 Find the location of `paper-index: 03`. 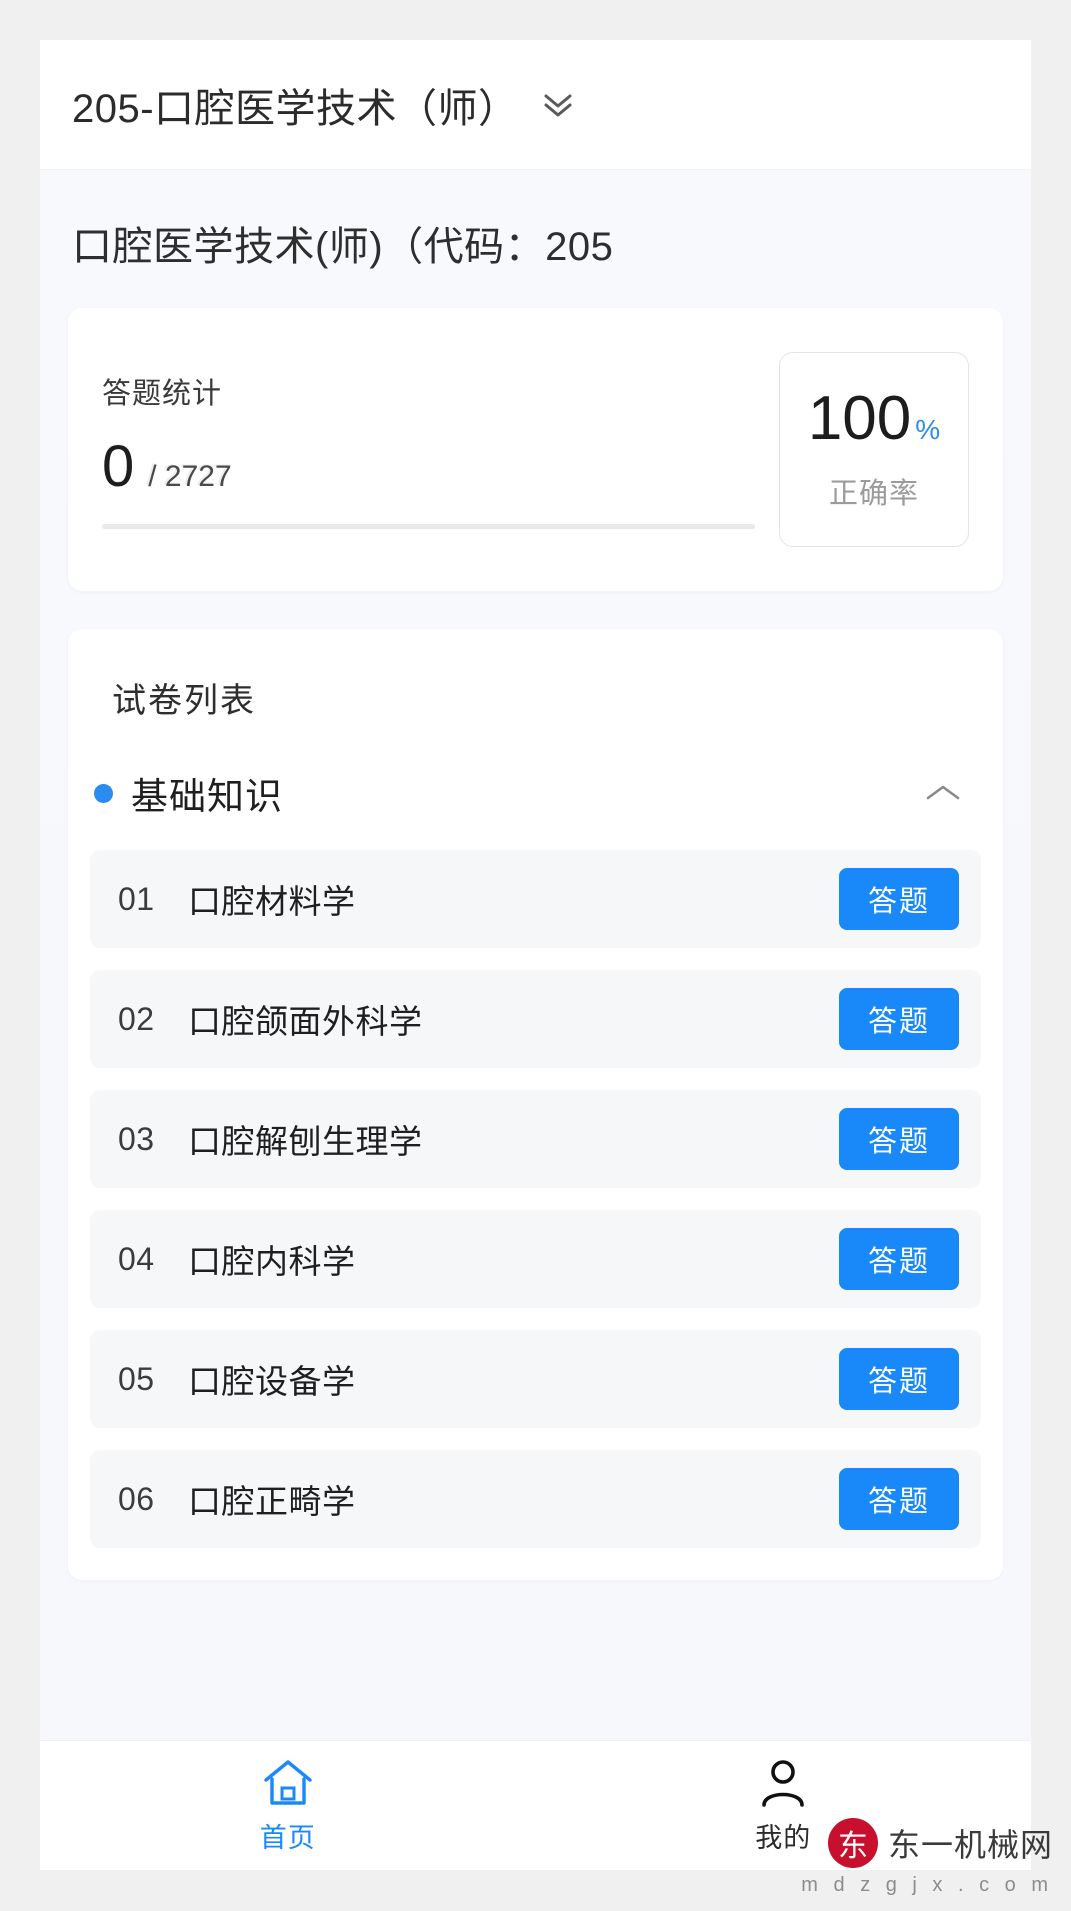

paper-index: 03 is located at coordinates (136, 1138).